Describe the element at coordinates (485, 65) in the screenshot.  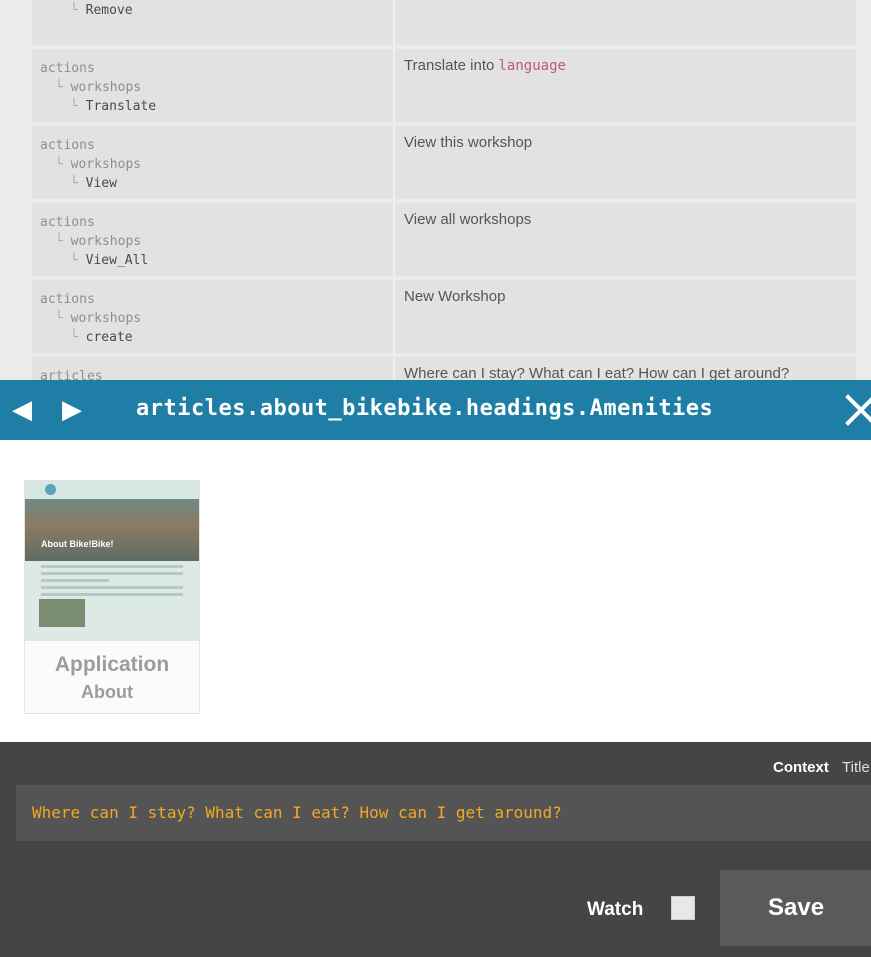
I see `translation-value: Translate into language` at that location.